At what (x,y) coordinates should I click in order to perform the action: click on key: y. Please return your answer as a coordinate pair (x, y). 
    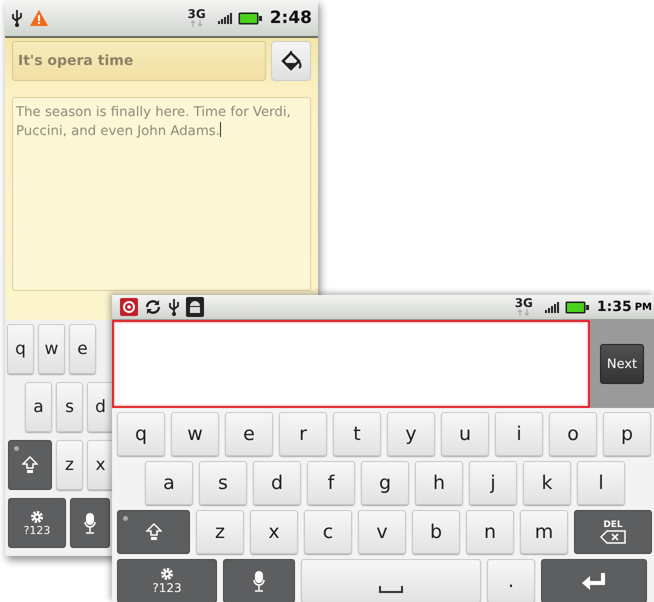
    Looking at the image, I should click on (411, 434).